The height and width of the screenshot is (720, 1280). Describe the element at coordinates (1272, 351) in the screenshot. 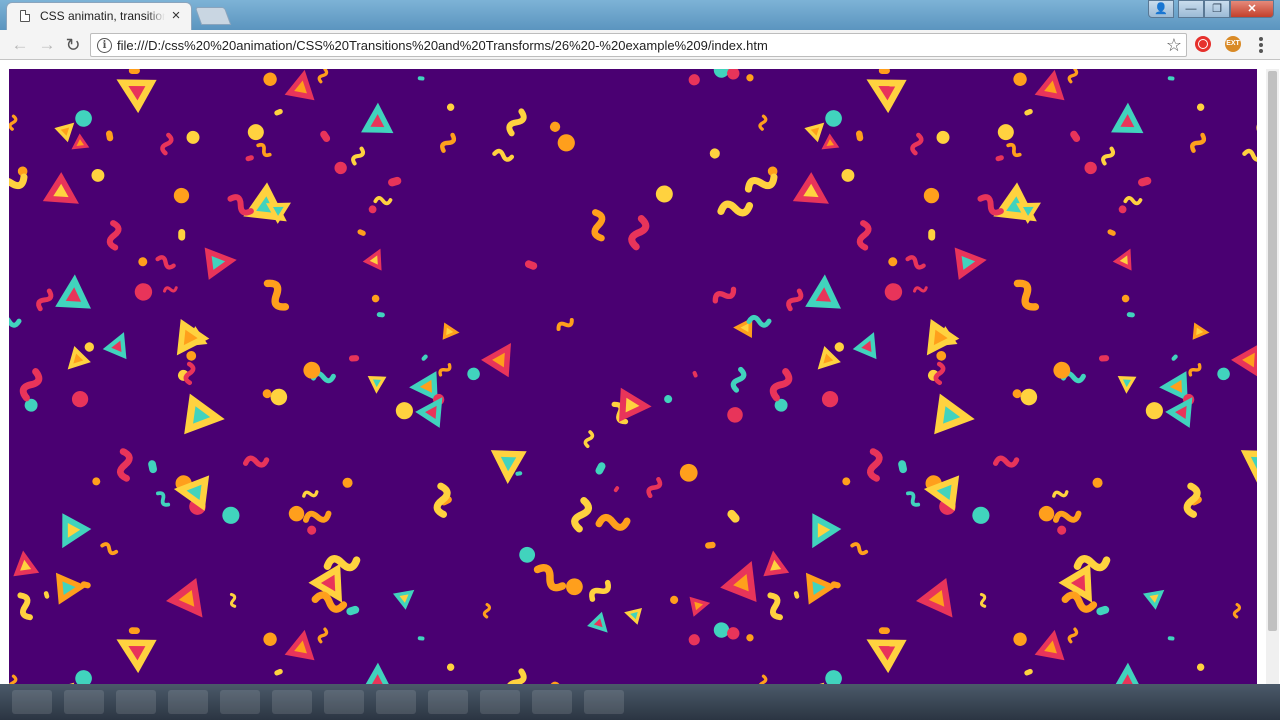

I see `scrollbar-thumb` at that location.